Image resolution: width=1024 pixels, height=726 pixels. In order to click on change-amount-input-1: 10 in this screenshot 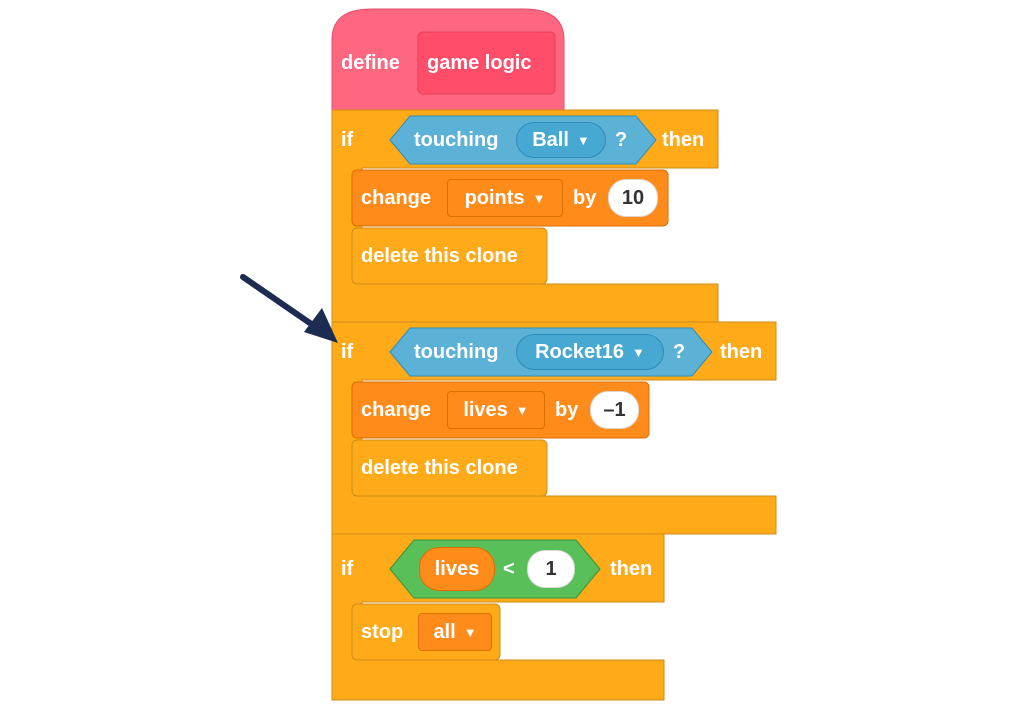, I will do `click(633, 198)`.